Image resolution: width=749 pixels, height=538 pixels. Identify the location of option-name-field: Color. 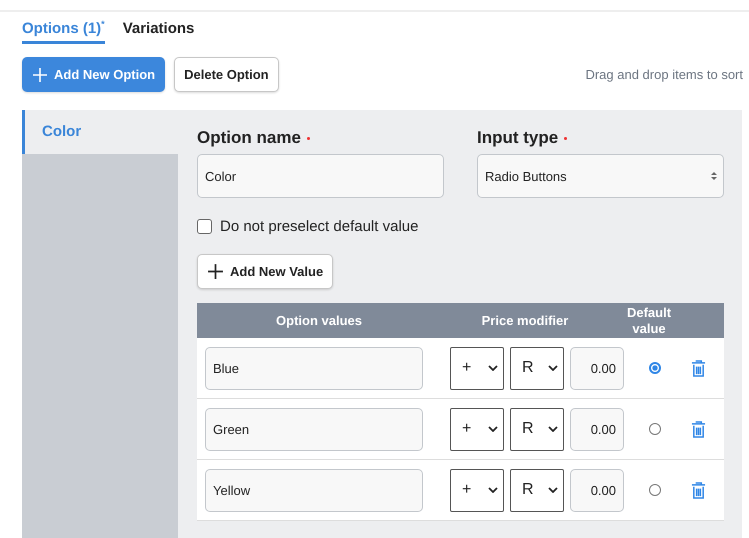
(320, 176).